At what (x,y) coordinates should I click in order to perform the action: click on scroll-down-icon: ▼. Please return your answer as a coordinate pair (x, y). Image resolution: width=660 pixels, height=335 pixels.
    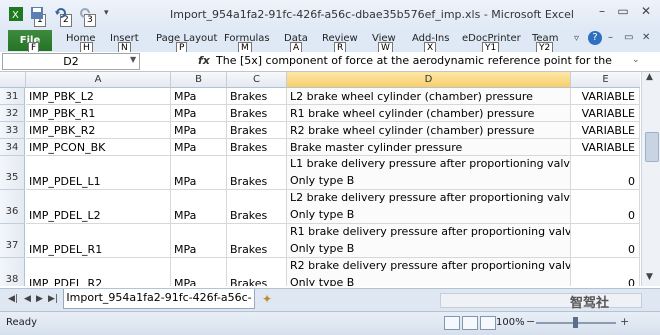
    Looking at the image, I should click on (649, 277).